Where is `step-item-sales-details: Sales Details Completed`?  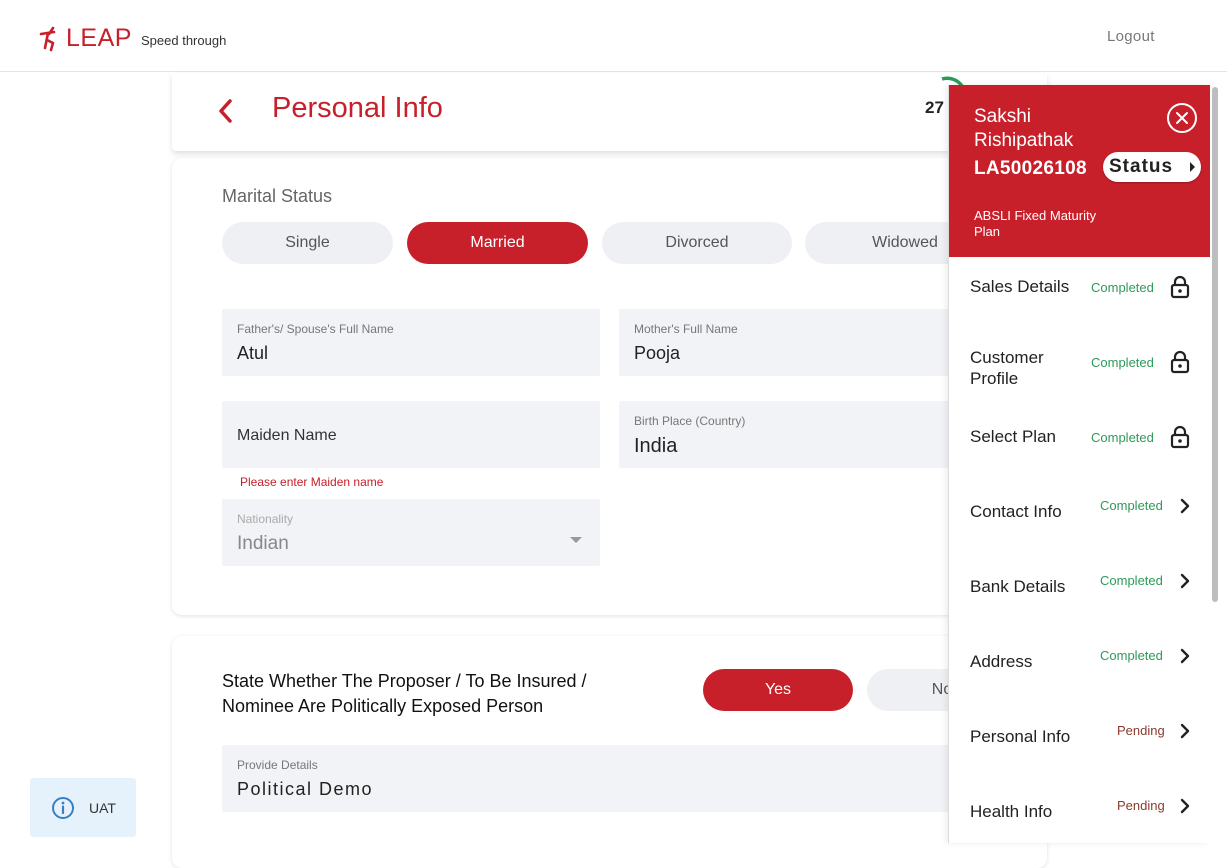
step-item-sales-details: Sales Details Completed is located at coordinates (1079, 295).